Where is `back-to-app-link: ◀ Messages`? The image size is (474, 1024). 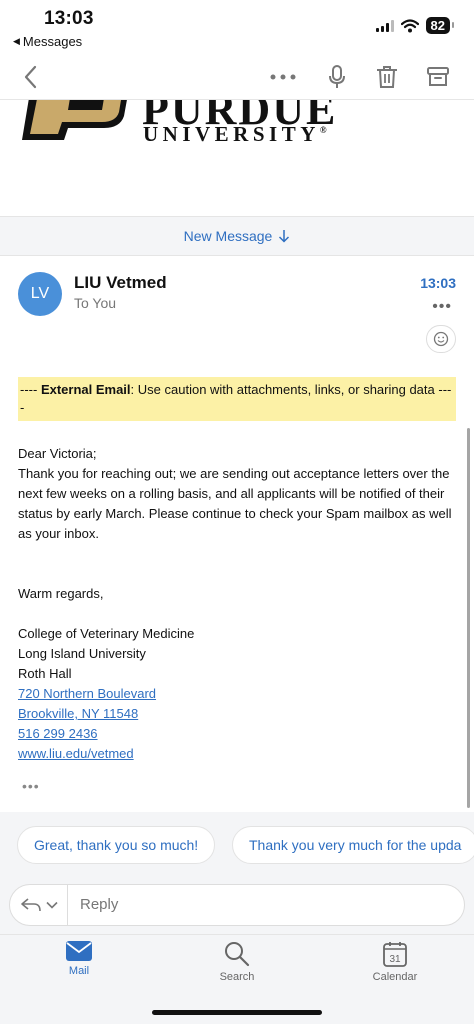 back-to-app-link: ◀ Messages is located at coordinates (47, 41).